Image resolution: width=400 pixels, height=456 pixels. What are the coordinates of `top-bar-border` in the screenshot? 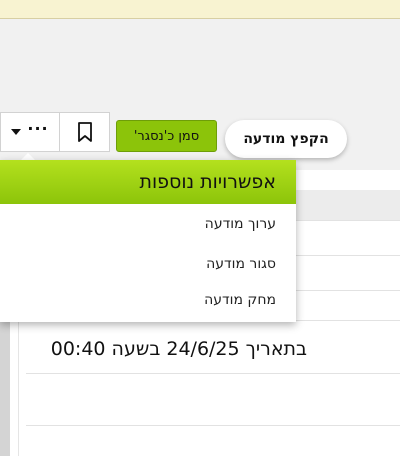 It's located at (200, 18).